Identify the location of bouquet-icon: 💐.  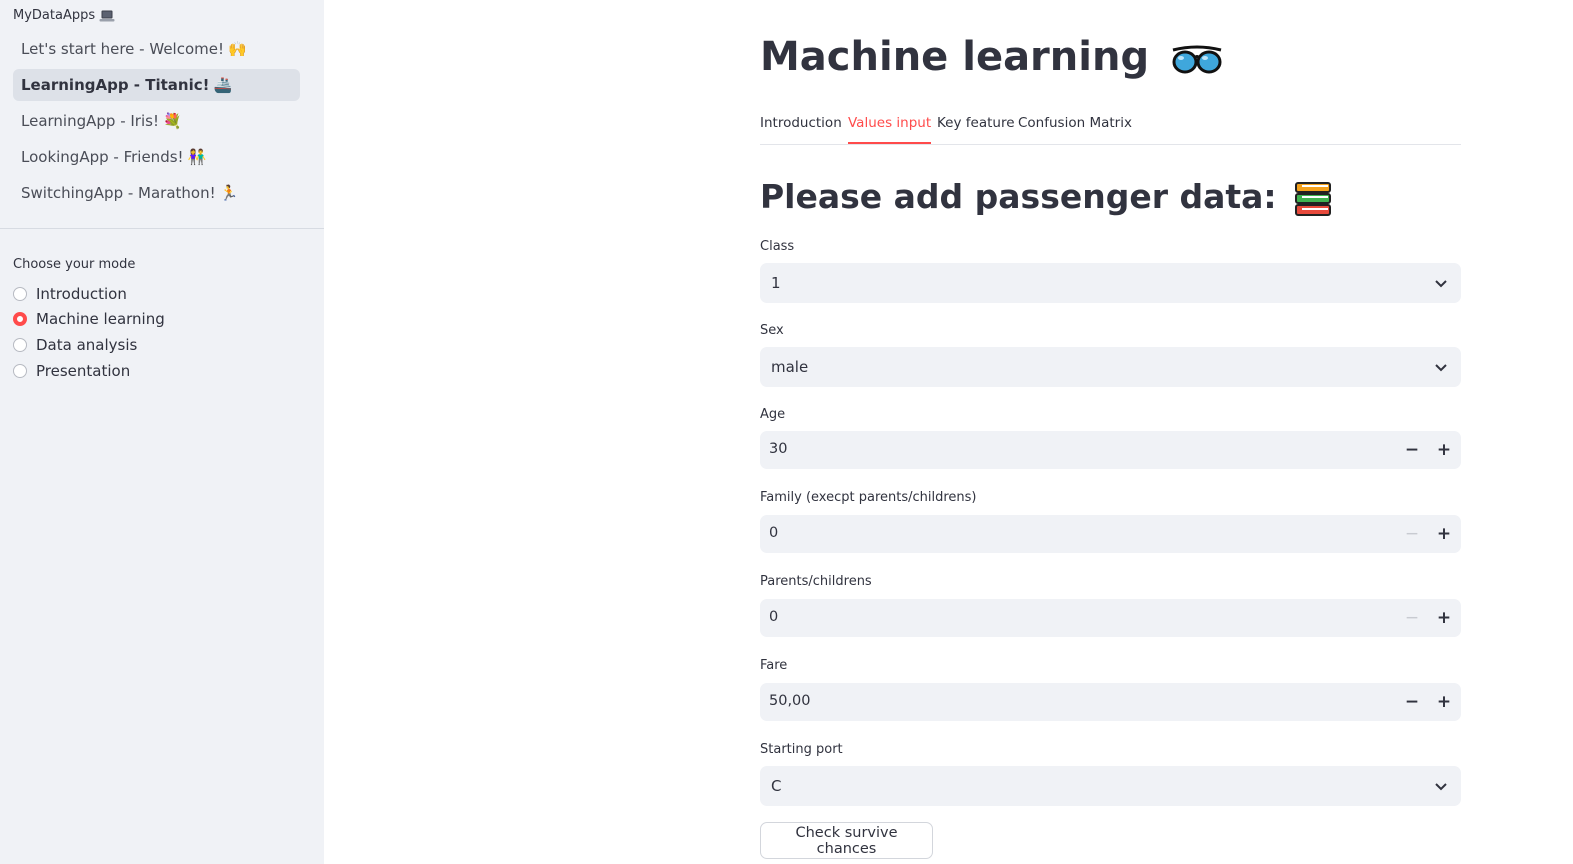
(172, 121).